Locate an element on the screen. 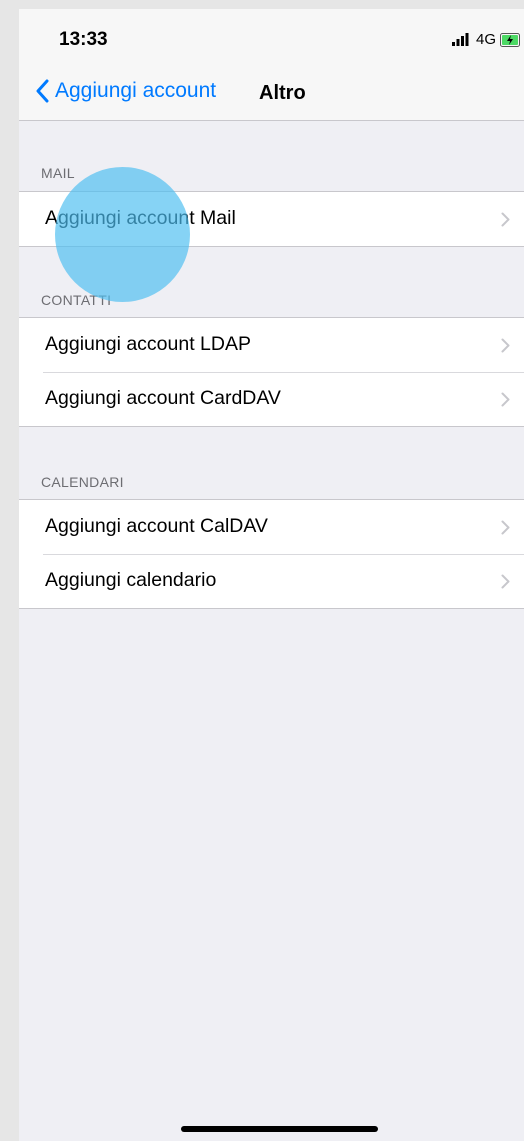 Image resolution: width=524 pixels, height=1141 pixels. section-header-calendari: CALENDARI is located at coordinates (82, 482).